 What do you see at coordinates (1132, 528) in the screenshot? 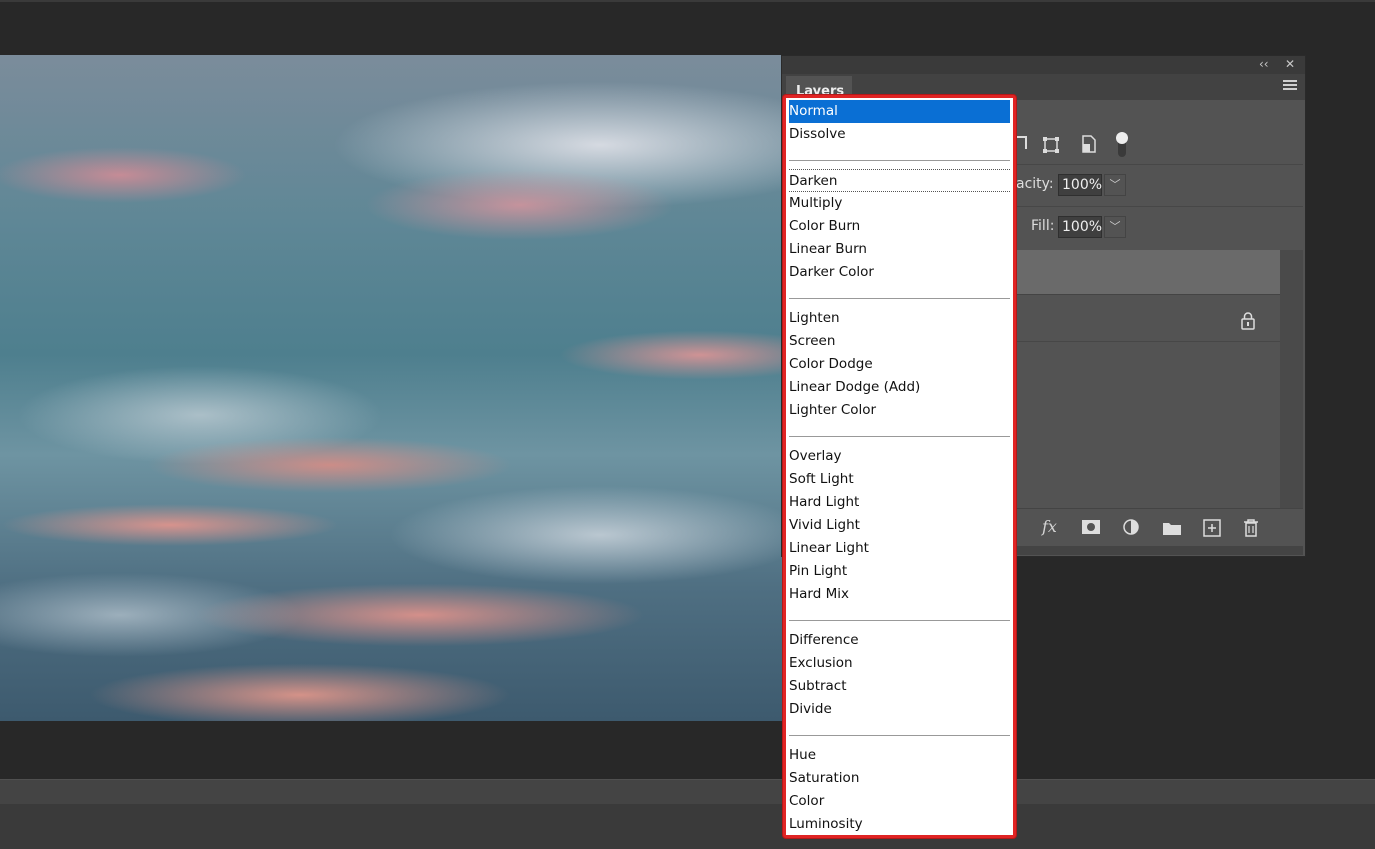
I see `adjustment-layer-icon` at bounding box center [1132, 528].